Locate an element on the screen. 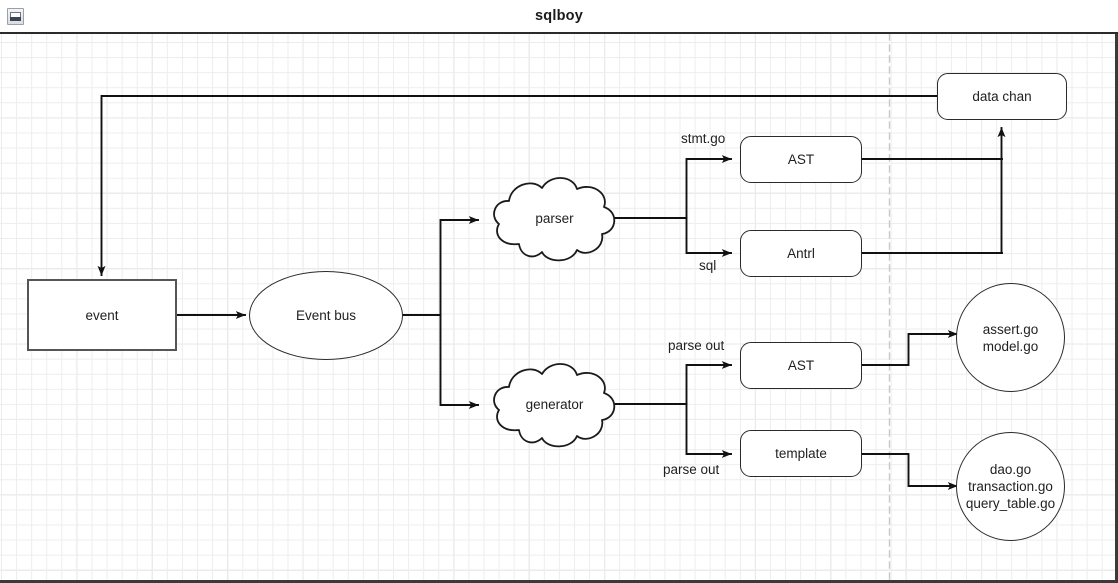 The image size is (1118, 583). node-data-chan: data chan is located at coordinates (1002, 96).